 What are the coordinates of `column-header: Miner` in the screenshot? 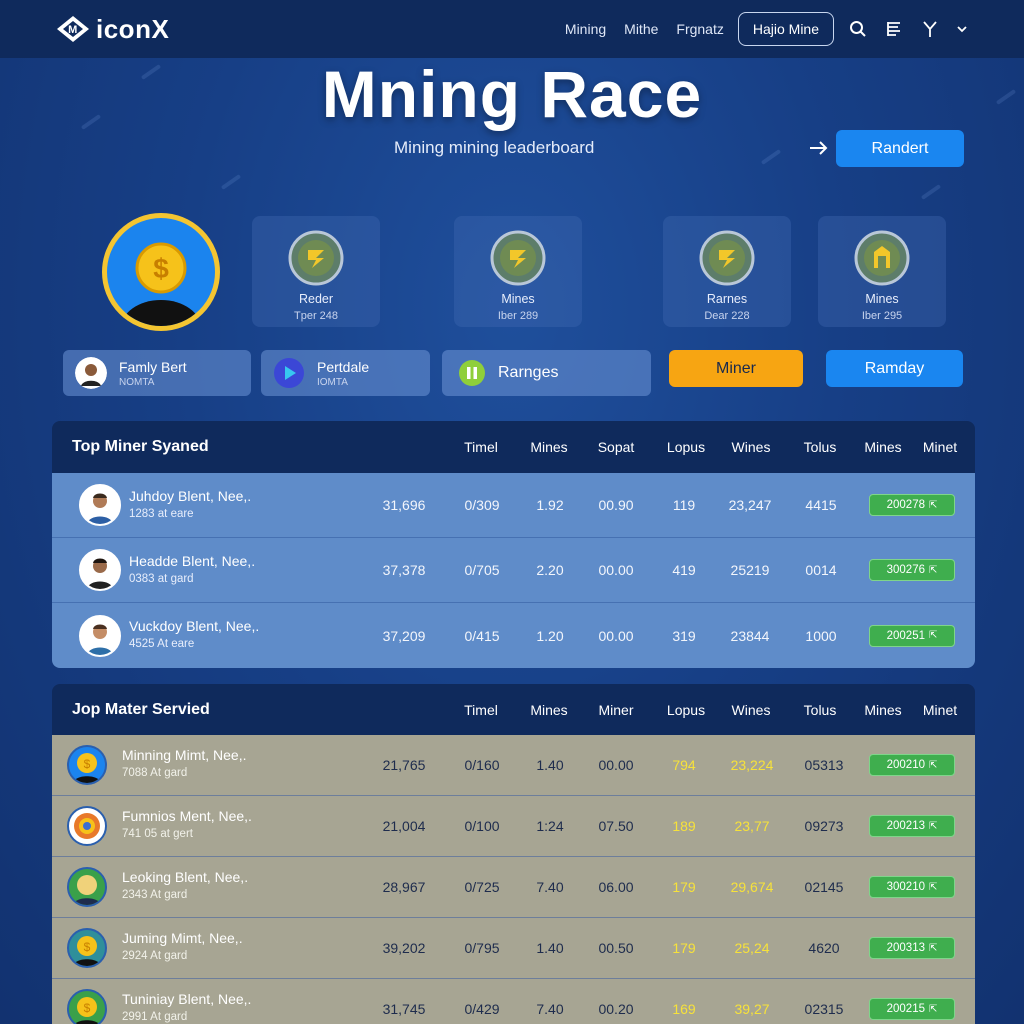 It's located at (615, 710).